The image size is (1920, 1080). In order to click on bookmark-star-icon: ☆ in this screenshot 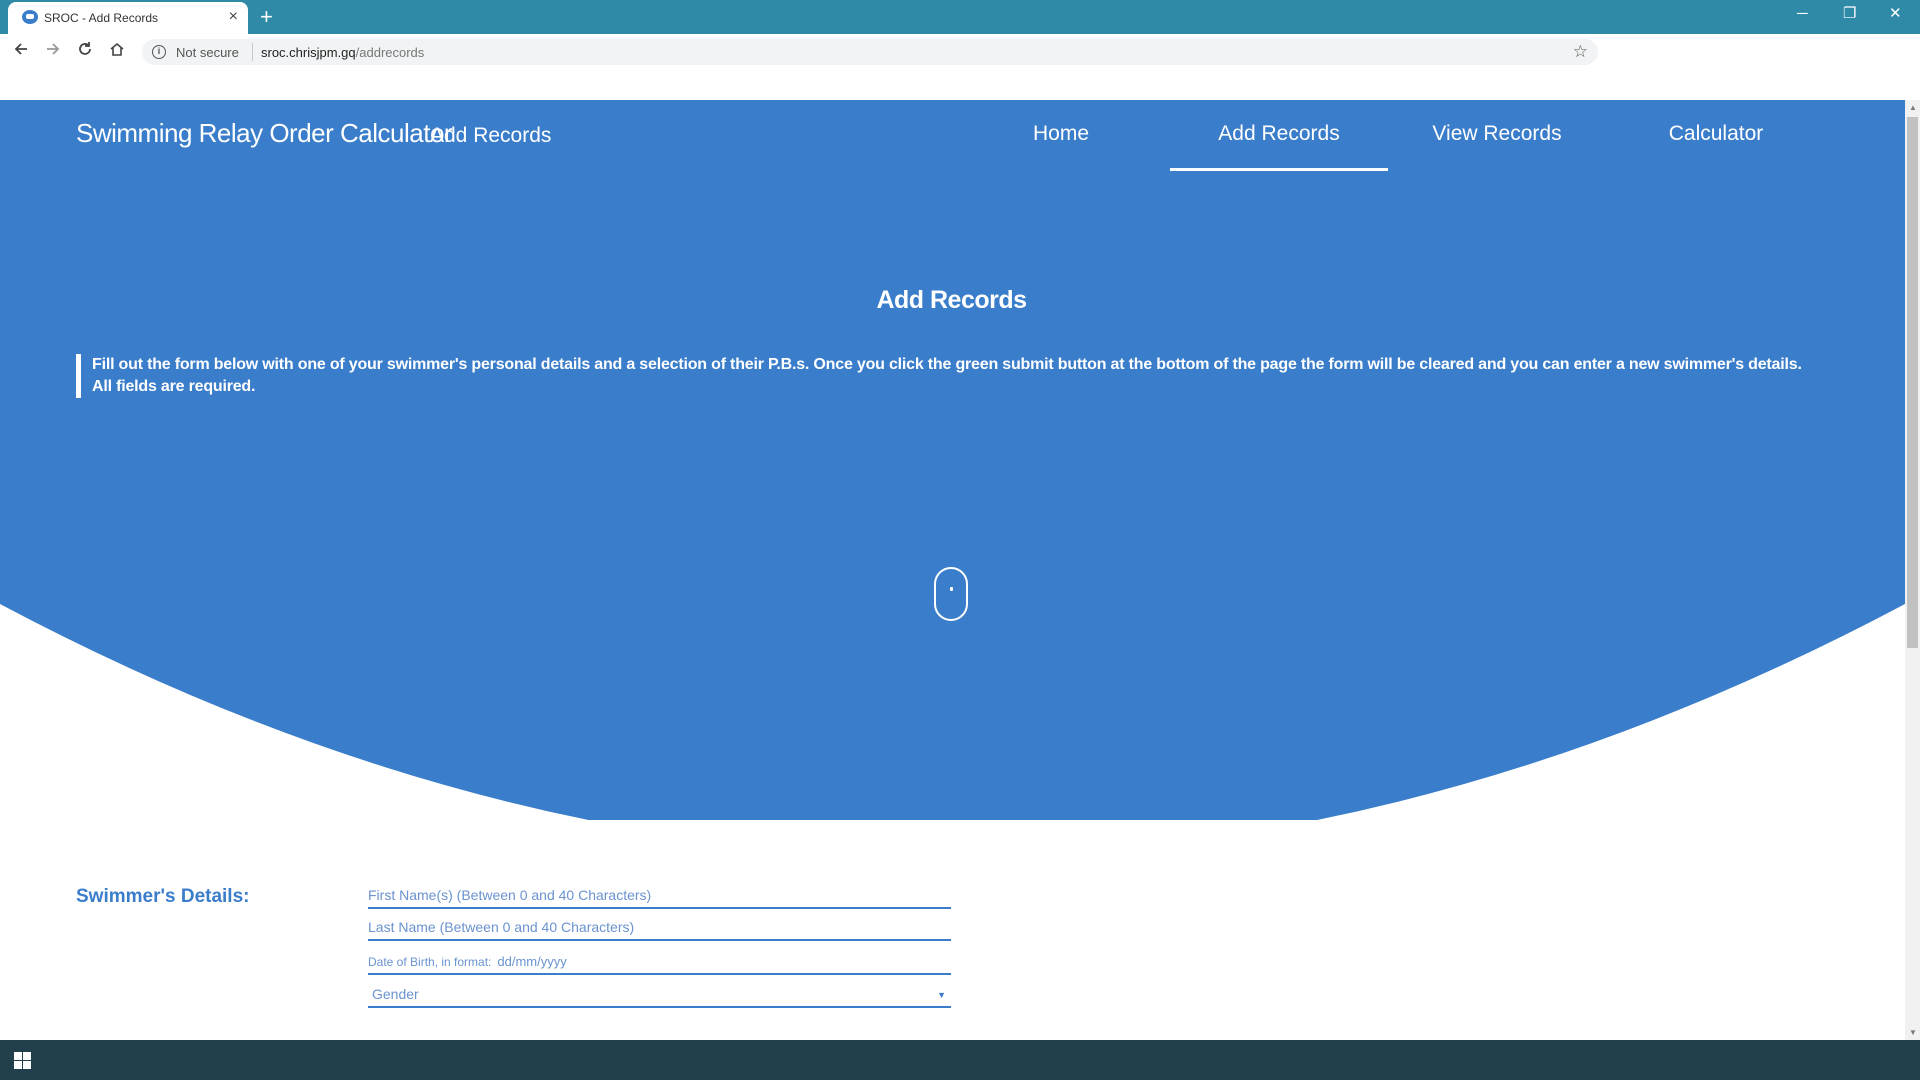, I will do `click(1580, 52)`.